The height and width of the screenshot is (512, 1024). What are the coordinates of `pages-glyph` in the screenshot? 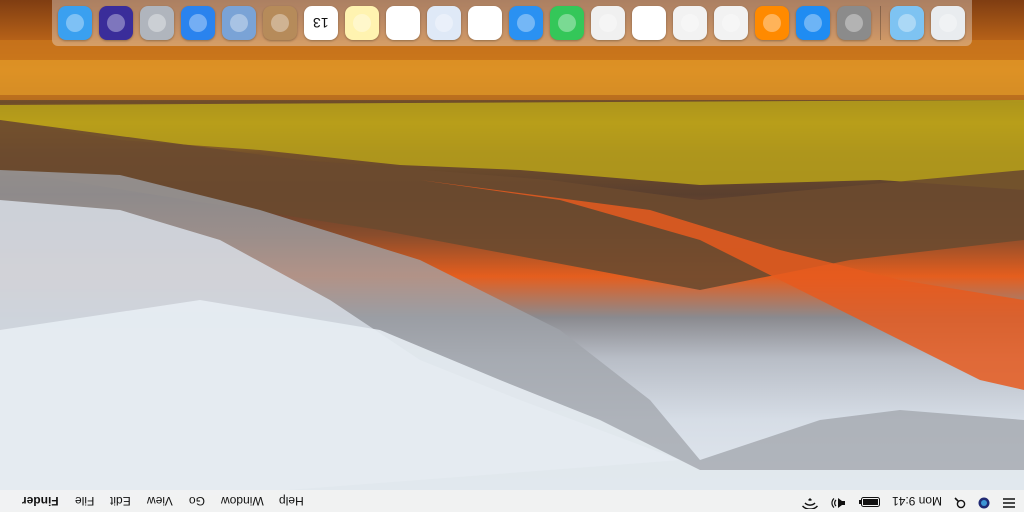 It's located at (690, 23).